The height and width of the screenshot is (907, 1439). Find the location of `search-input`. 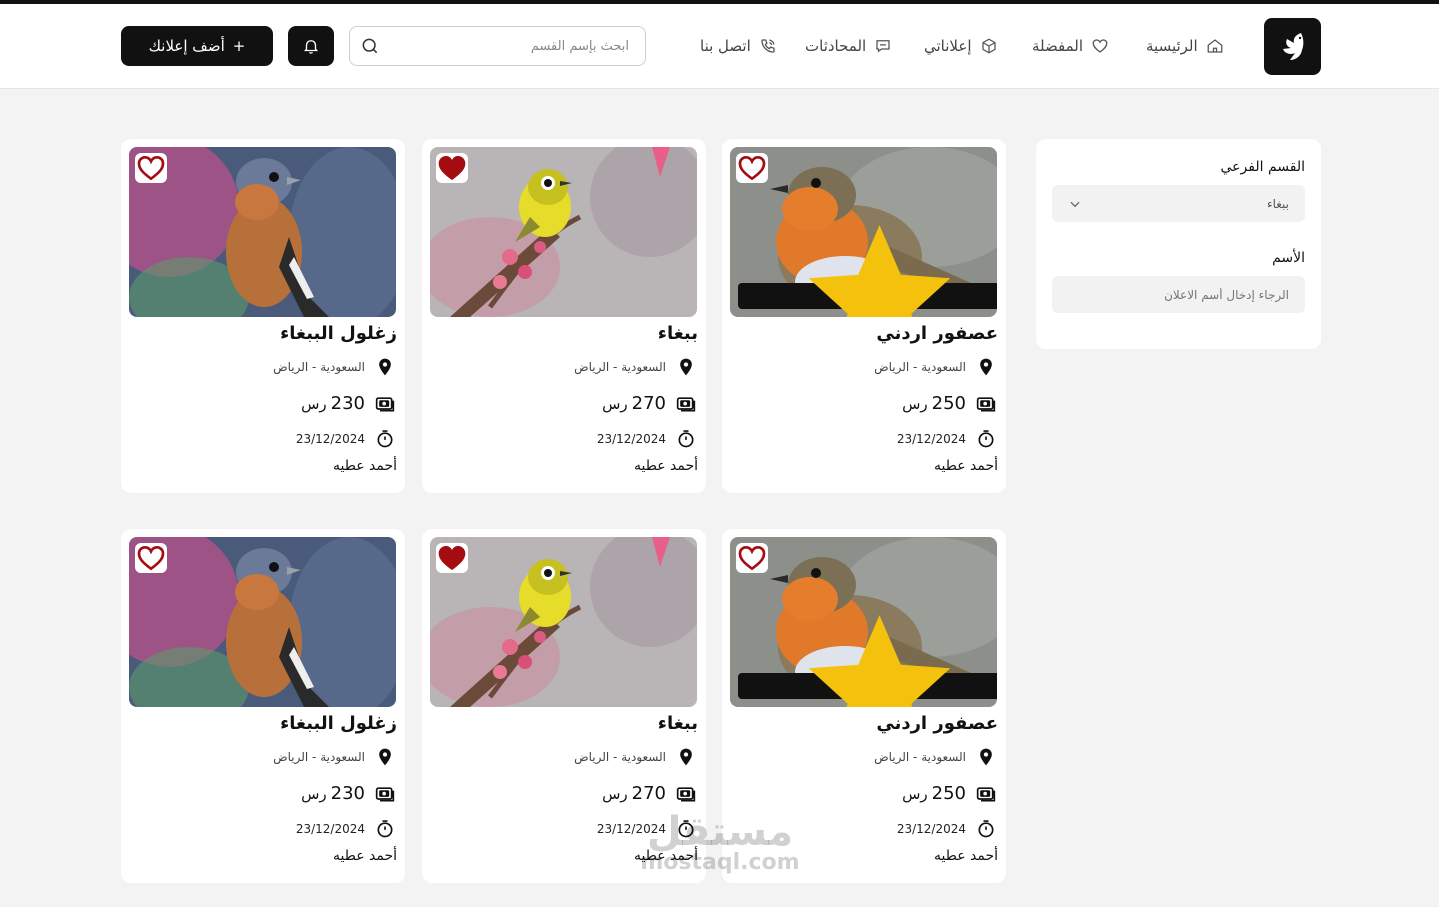

search-input is located at coordinates (504, 46).